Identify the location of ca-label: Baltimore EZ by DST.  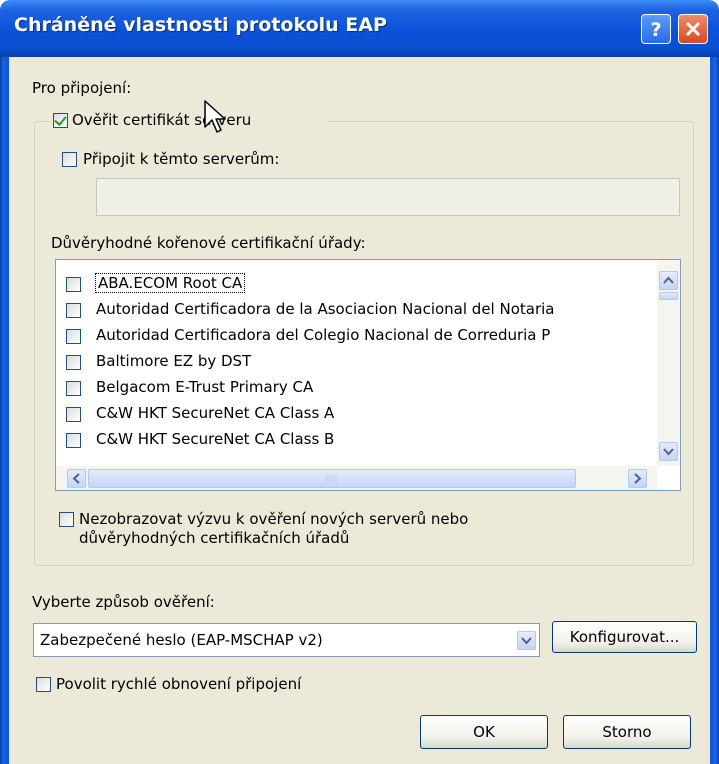
(174, 361).